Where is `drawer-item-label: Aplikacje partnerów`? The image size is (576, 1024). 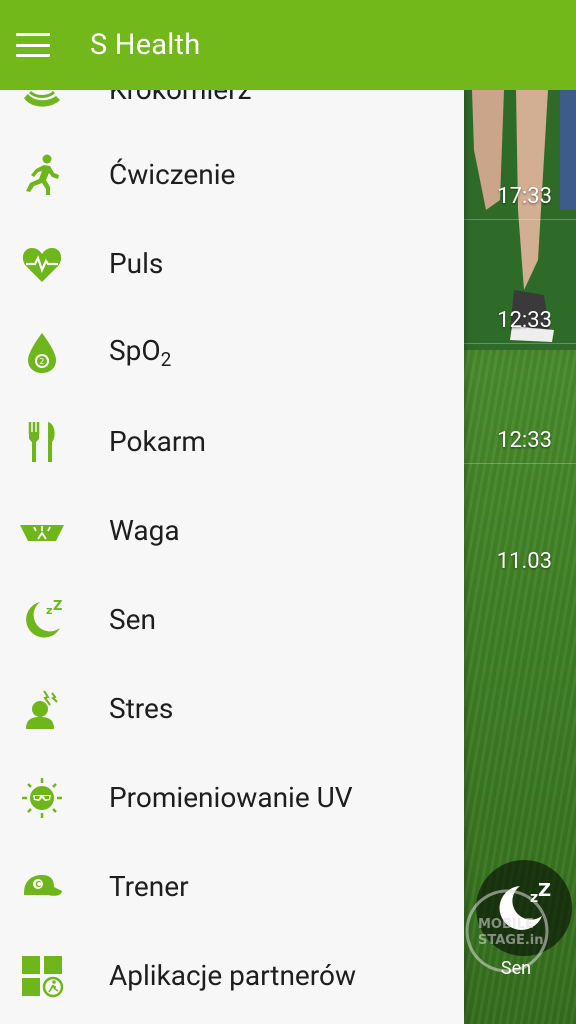
drawer-item-label: Aplikacje partnerów is located at coordinates (232, 975).